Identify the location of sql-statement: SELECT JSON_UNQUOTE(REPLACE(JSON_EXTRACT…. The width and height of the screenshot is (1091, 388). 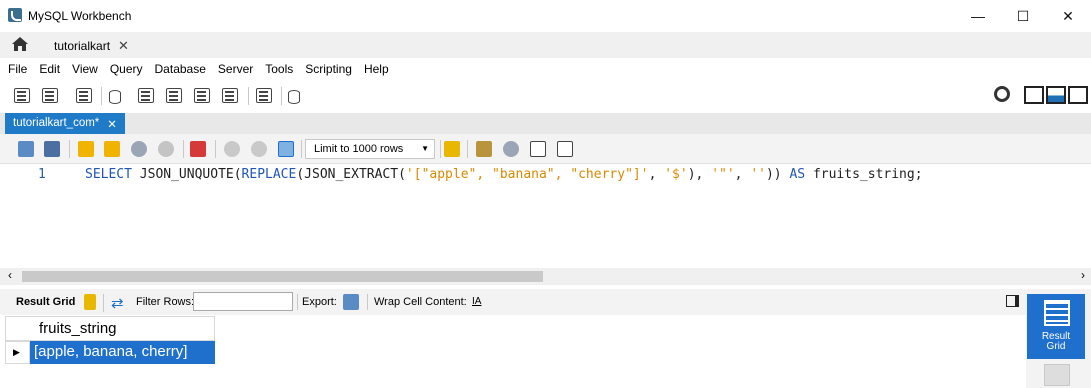
(504, 174).